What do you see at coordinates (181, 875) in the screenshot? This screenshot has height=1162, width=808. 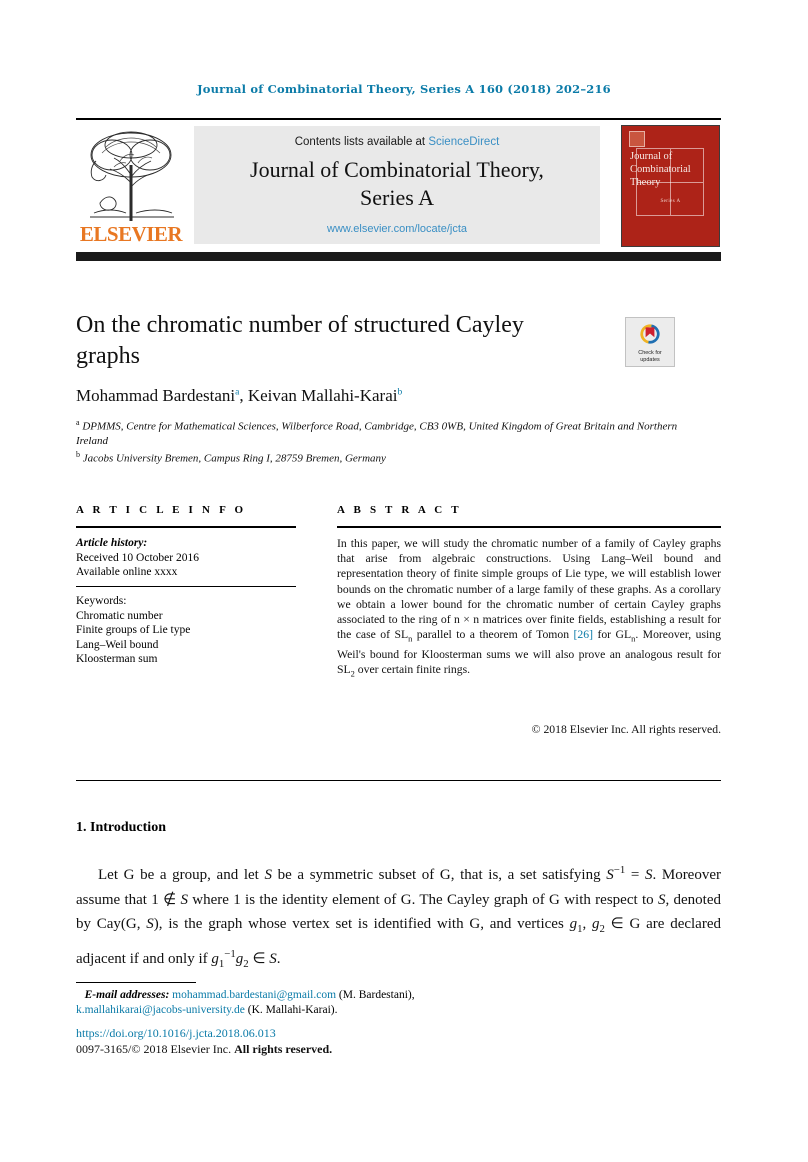 I see `body-part-1: Let G be a group, and let` at bounding box center [181, 875].